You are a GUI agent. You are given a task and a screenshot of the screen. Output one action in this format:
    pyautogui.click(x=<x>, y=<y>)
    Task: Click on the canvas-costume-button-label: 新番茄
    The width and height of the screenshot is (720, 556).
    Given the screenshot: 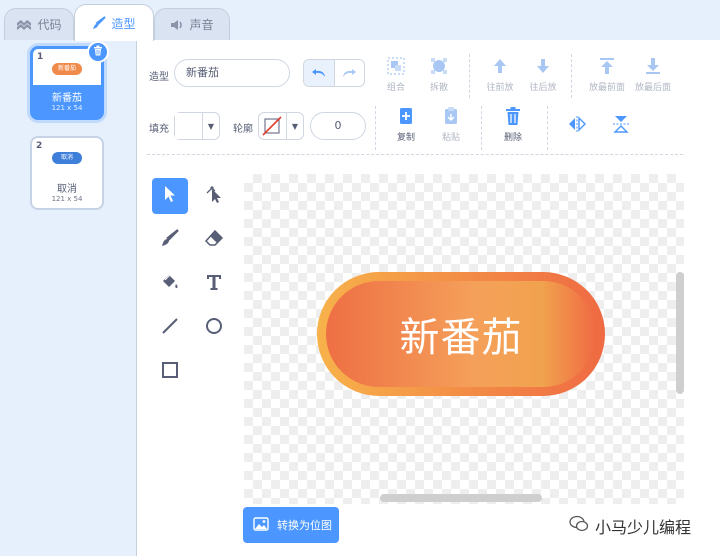 What is the action you would take?
    pyautogui.click(x=461, y=334)
    